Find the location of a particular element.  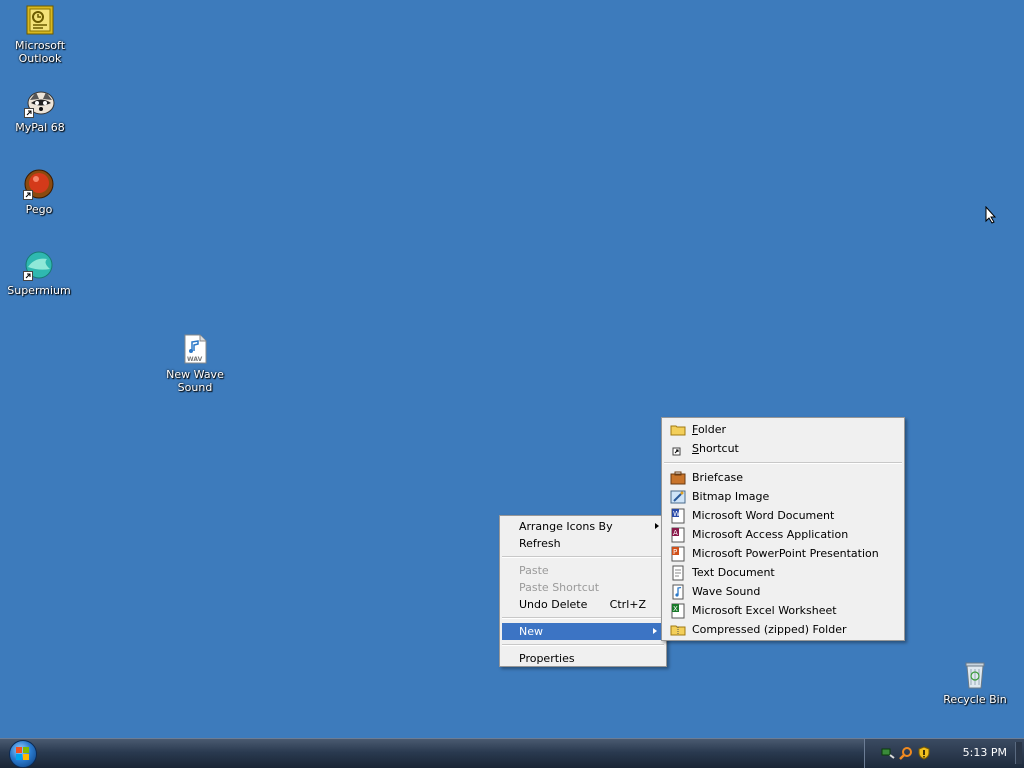

wave-sound-icon is located at coordinates (678, 592).